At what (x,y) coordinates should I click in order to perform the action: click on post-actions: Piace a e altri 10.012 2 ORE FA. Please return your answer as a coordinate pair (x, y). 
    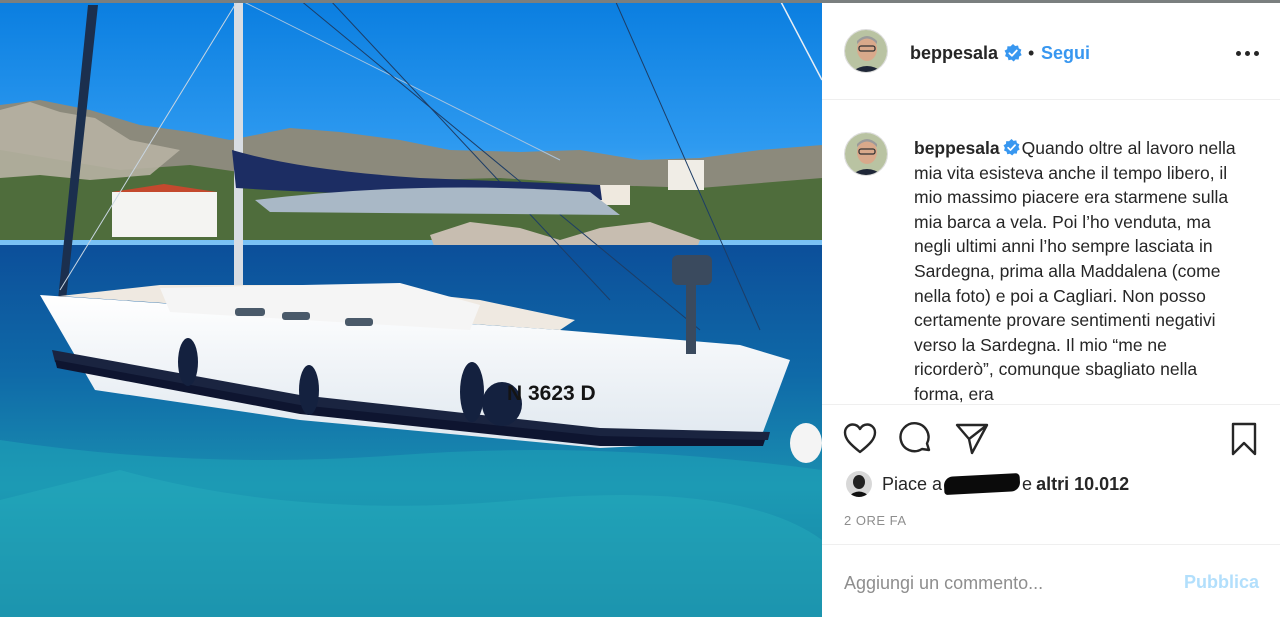
    Looking at the image, I should click on (1051, 474).